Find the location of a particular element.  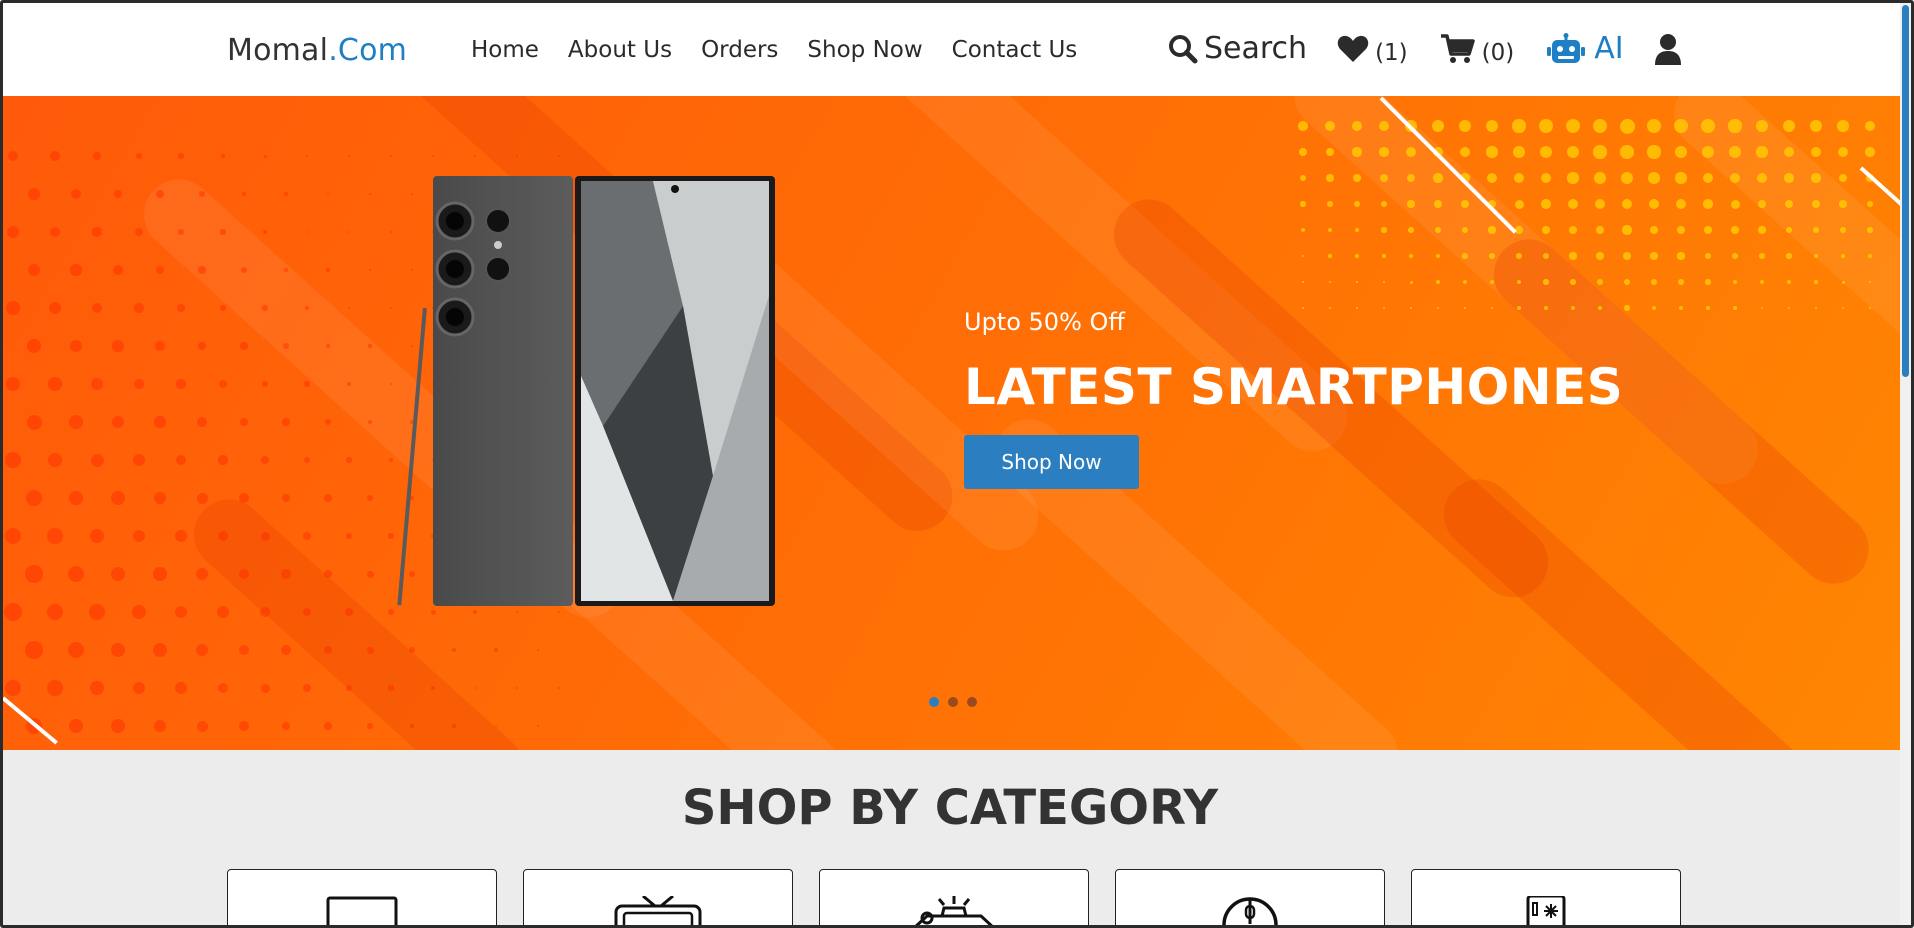

wishlist-count: (1) is located at coordinates (1391, 52).